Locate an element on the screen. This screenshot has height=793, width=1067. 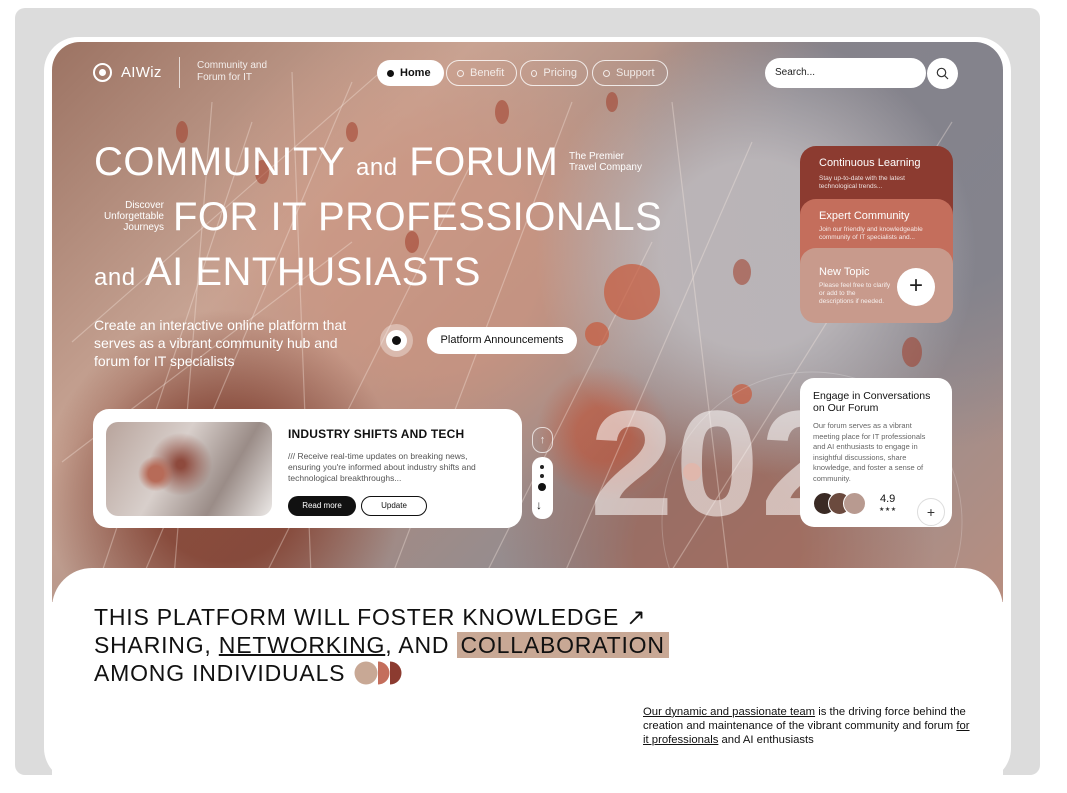
platform-announcements-button: Platform Announcements is located at coordinates (502, 340).